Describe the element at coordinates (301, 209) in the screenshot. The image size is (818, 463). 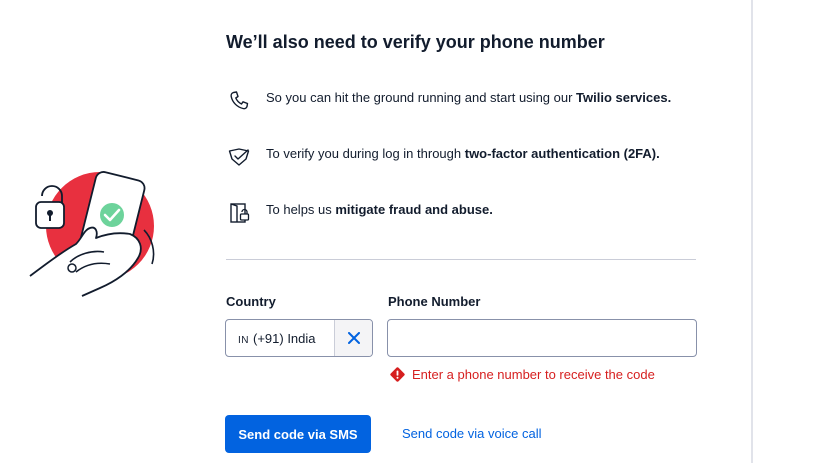
I see `benefit-text: To helps us` at that location.